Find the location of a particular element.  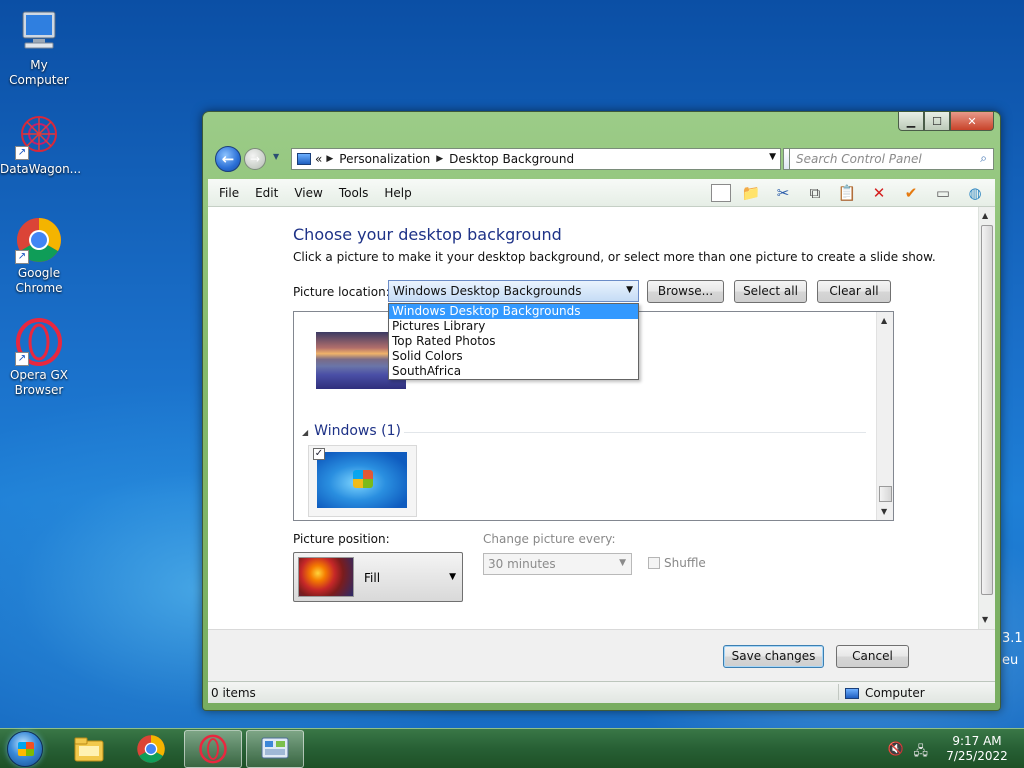

copy-icon: ⧉ is located at coordinates (815, 193).